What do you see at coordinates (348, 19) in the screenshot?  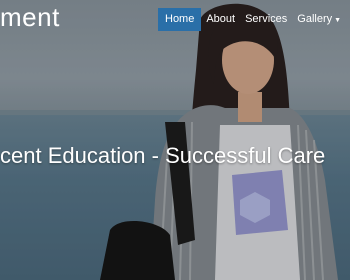 I see `nav-overflow-item: C` at bounding box center [348, 19].